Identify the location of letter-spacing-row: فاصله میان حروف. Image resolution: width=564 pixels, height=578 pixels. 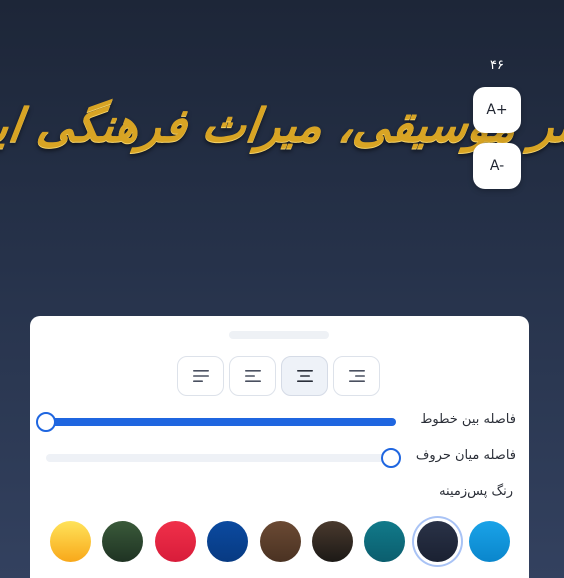
(281, 458).